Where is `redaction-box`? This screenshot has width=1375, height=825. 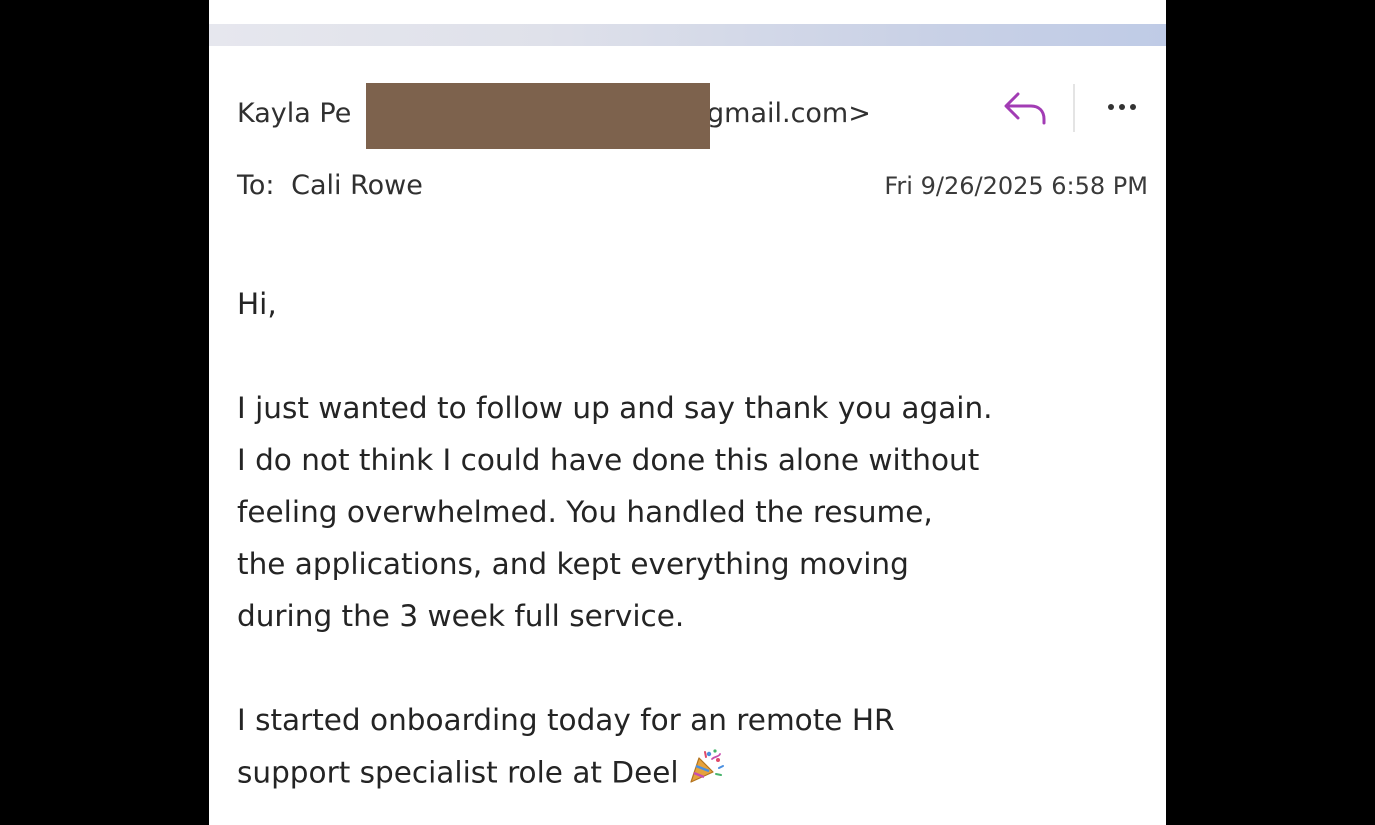 redaction-box is located at coordinates (538, 116).